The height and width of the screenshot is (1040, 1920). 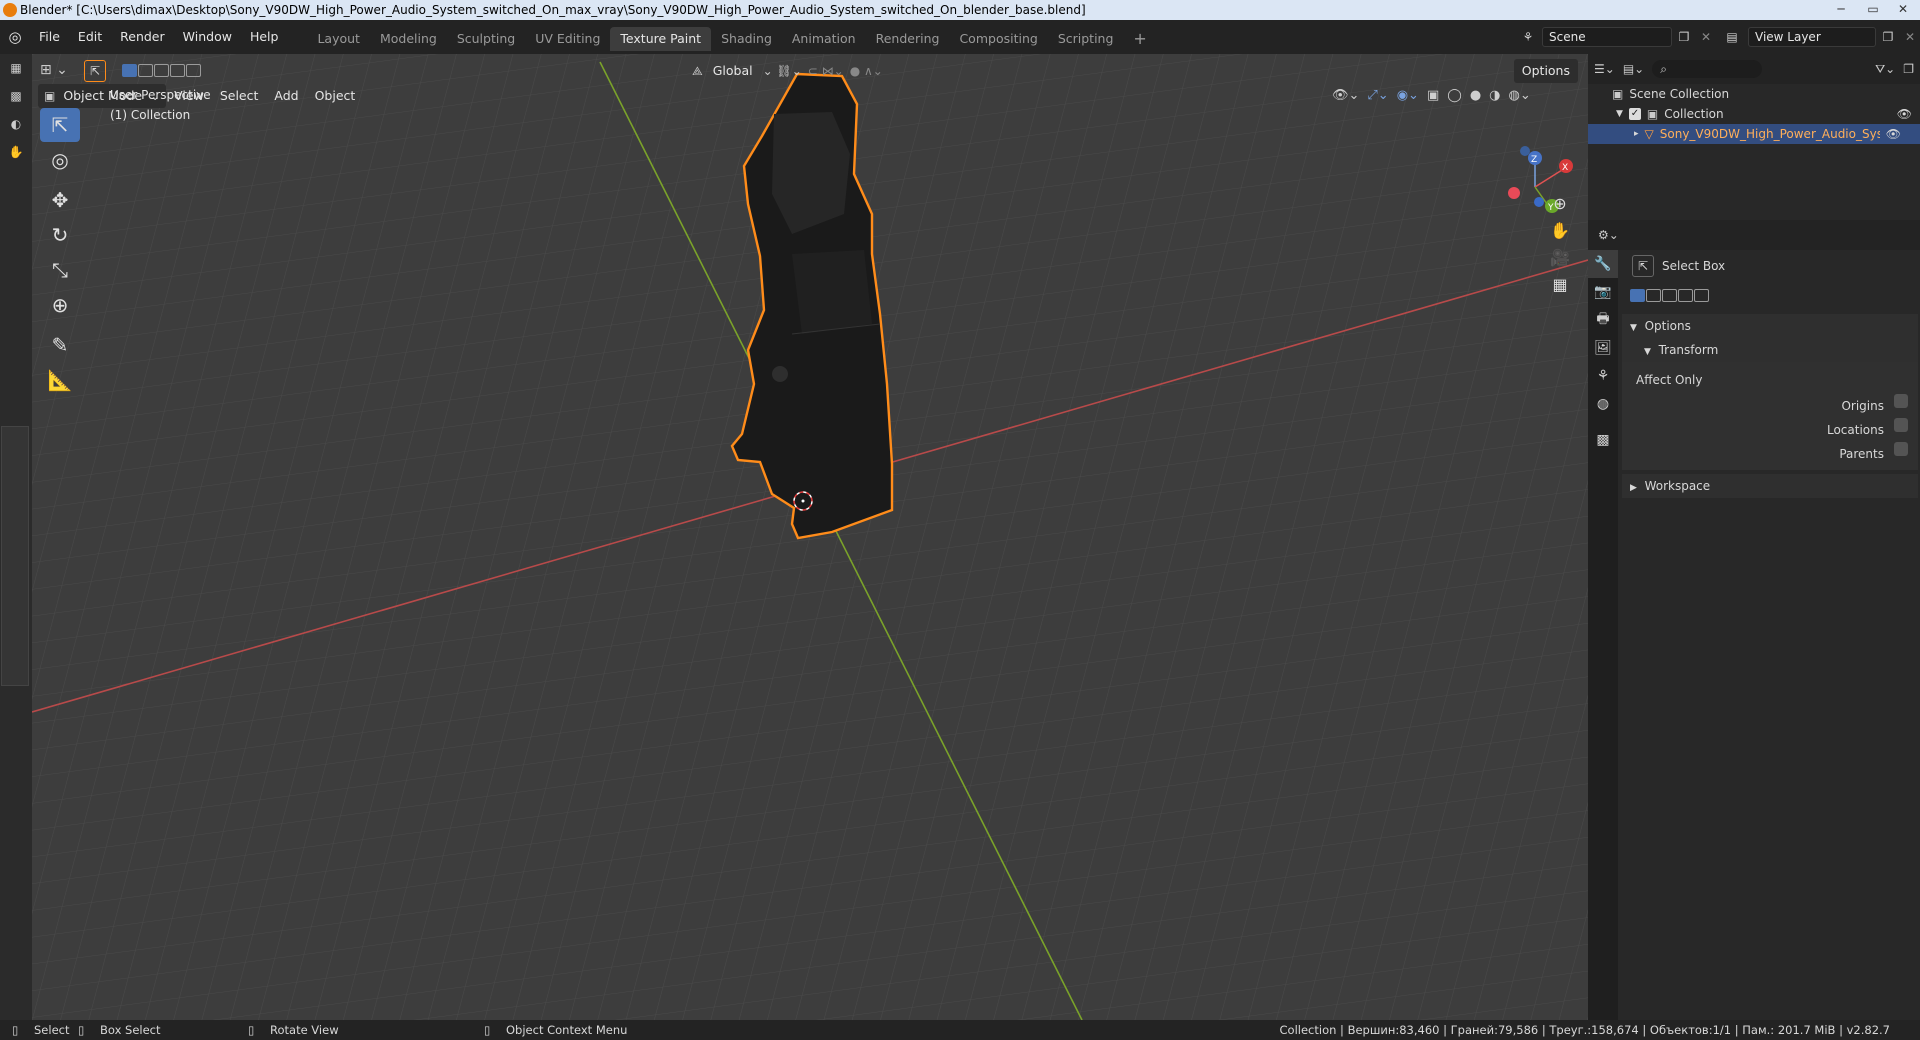 What do you see at coordinates (1559, 203) in the screenshot?
I see `zoom-view-icon: ⊕` at bounding box center [1559, 203].